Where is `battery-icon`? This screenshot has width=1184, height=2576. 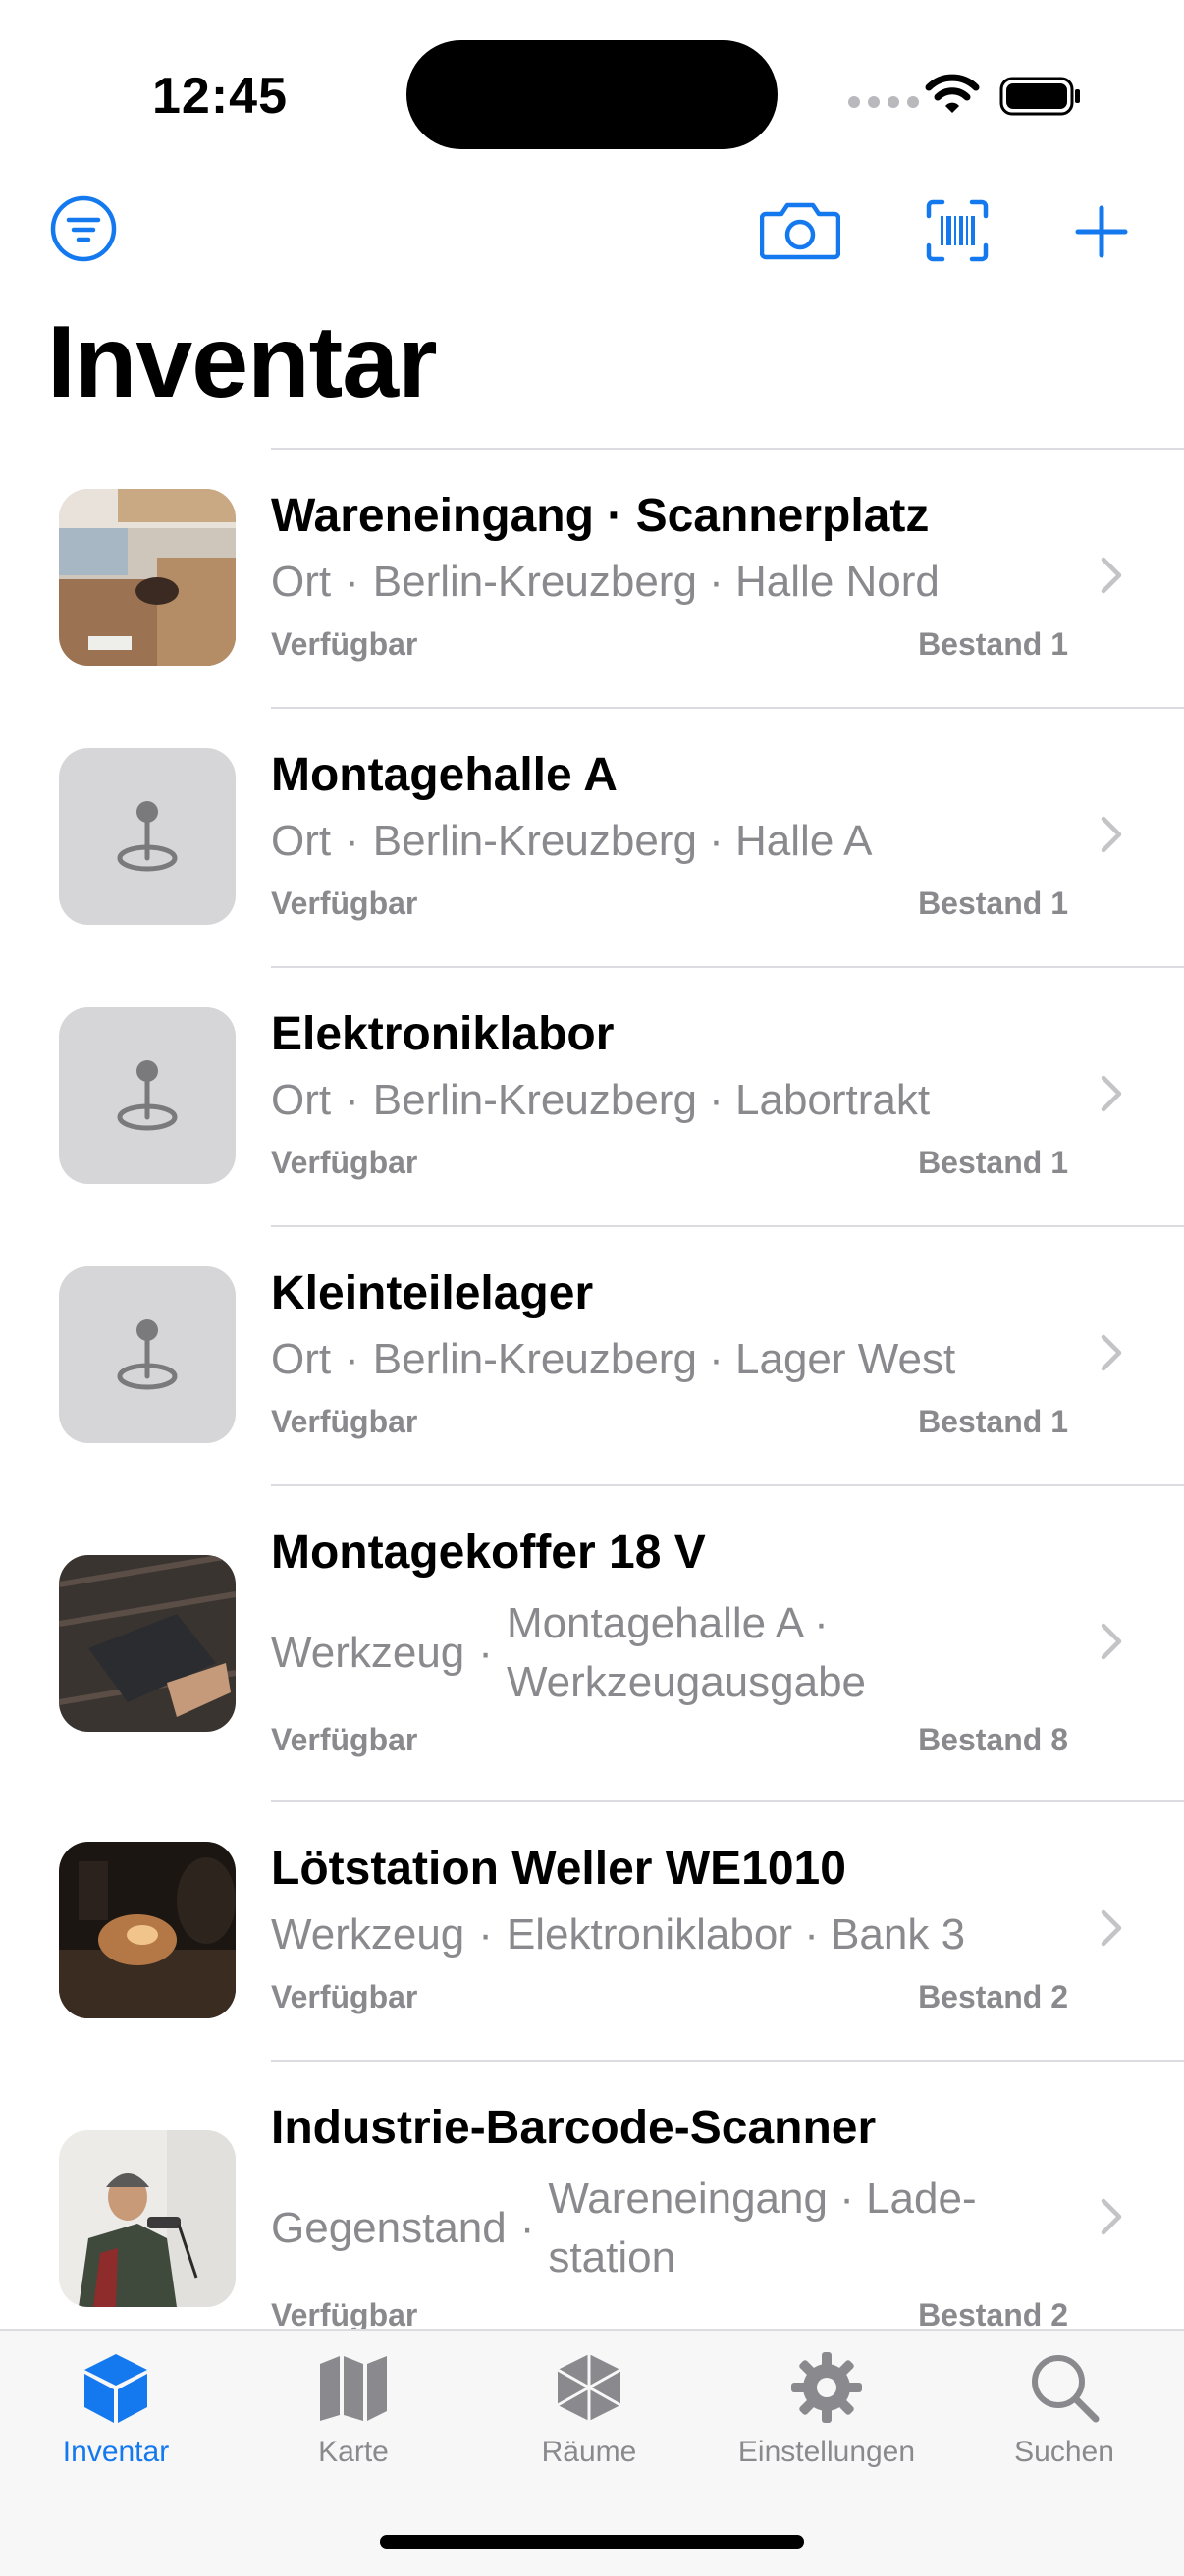
battery-icon is located at coordinates (1039, 96).